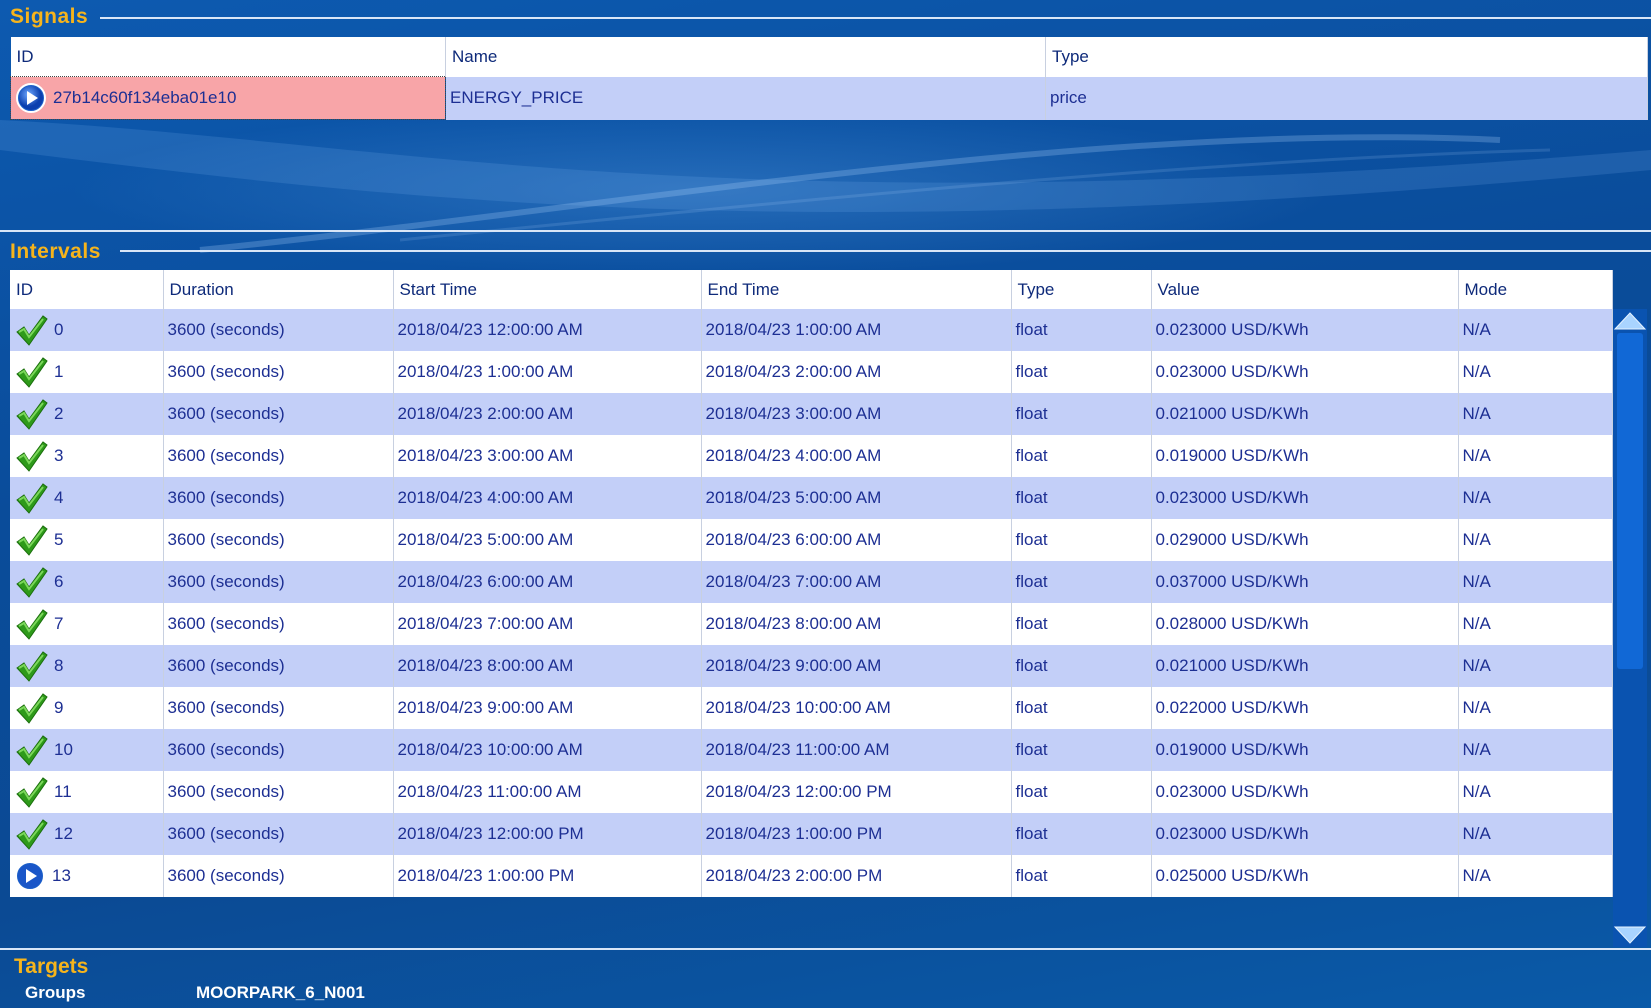 Image resolution: width=1651 pixels, height=1008 pixels. Describe the element at coordinates (856, 792) in the screenshot. I see `interval-end: 2018/04/23 12:00:00 PM` at that location.